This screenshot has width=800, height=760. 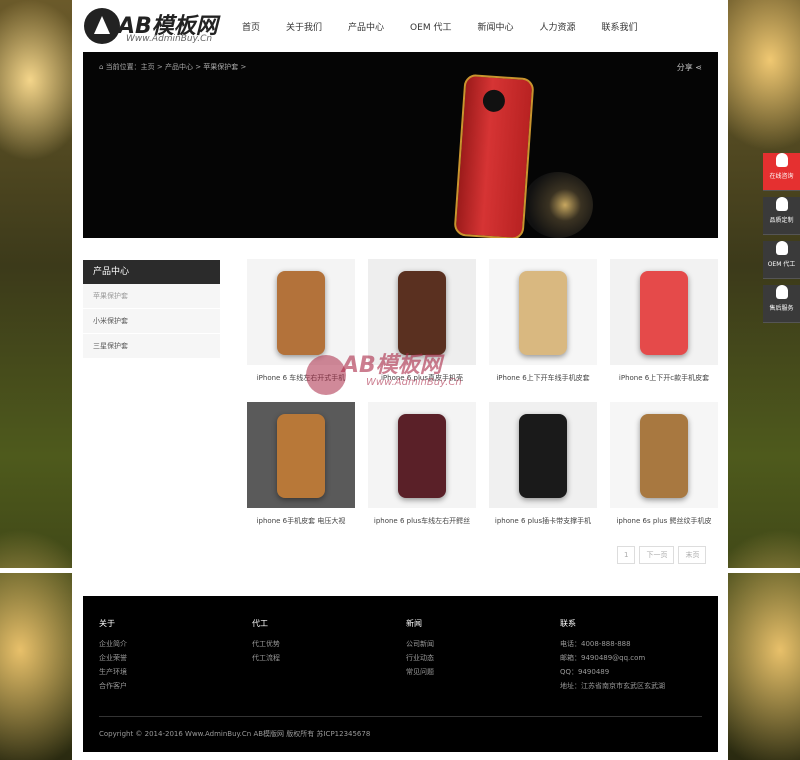 I want to click on footer-col-about: 关于 企业简介 企业荣誉 生产环境 合作客户, so click(x=113, y=656).